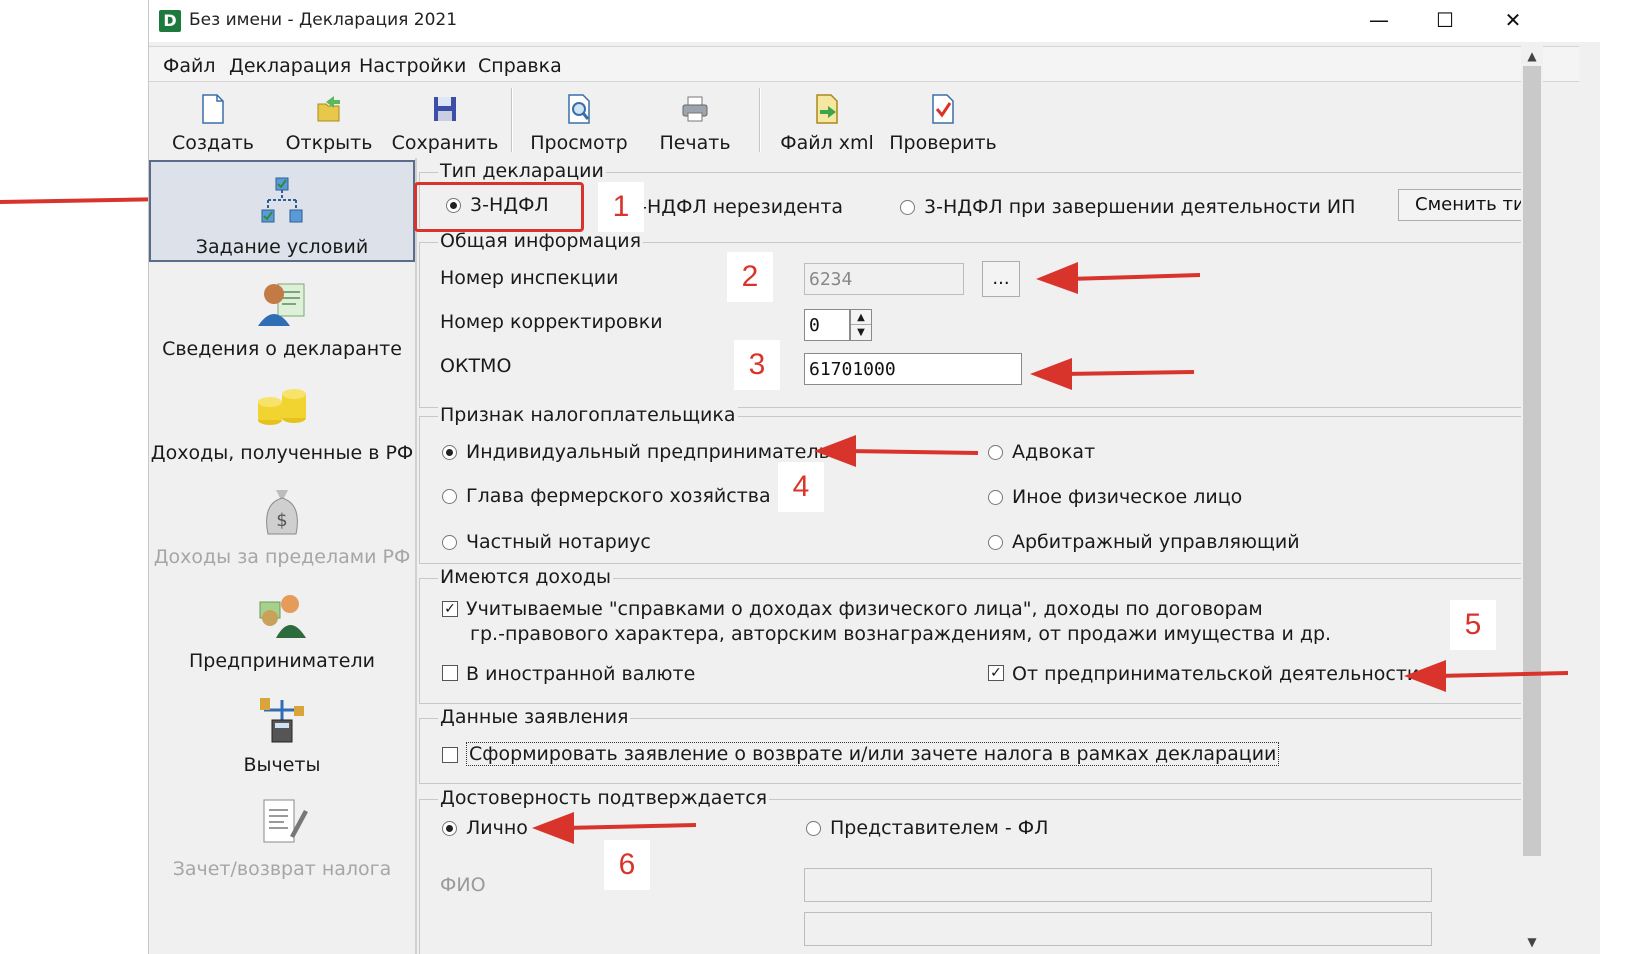 This screenshot has height=954, width=1625. Describe the element at coordinates (497, 828) in the screenshot. I see `radio-personally-label: Лично` at that location.